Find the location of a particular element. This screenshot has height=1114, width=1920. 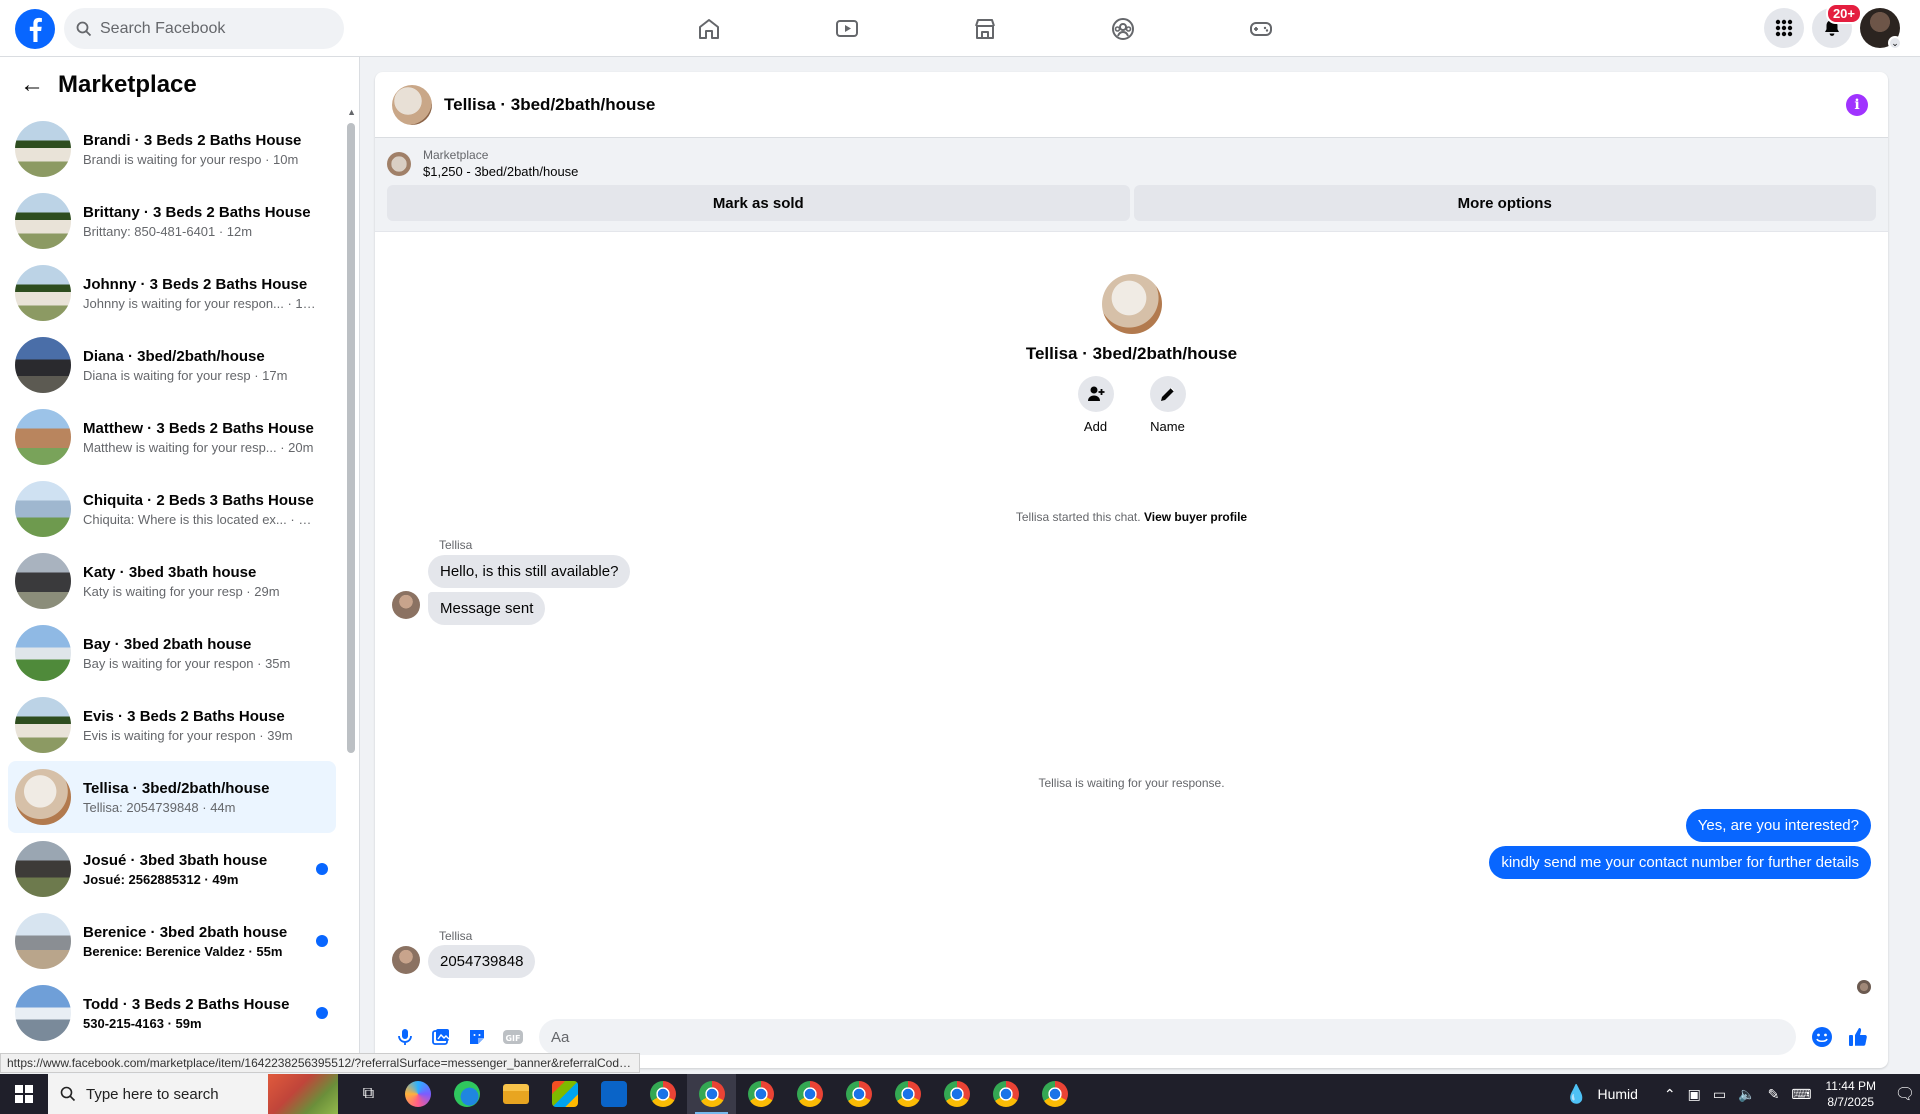

incoming-message: Hello, is this still available? is located at coordinates (529, 571).